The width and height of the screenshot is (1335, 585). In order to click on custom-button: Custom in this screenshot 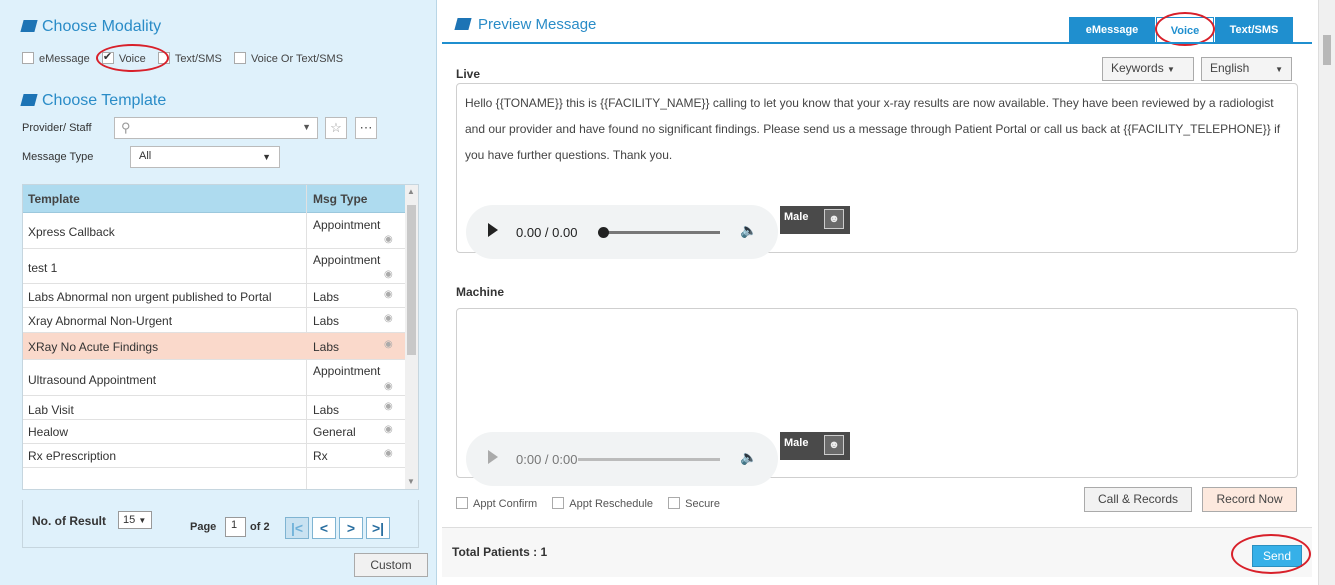, I will do `click(391, 565)`.